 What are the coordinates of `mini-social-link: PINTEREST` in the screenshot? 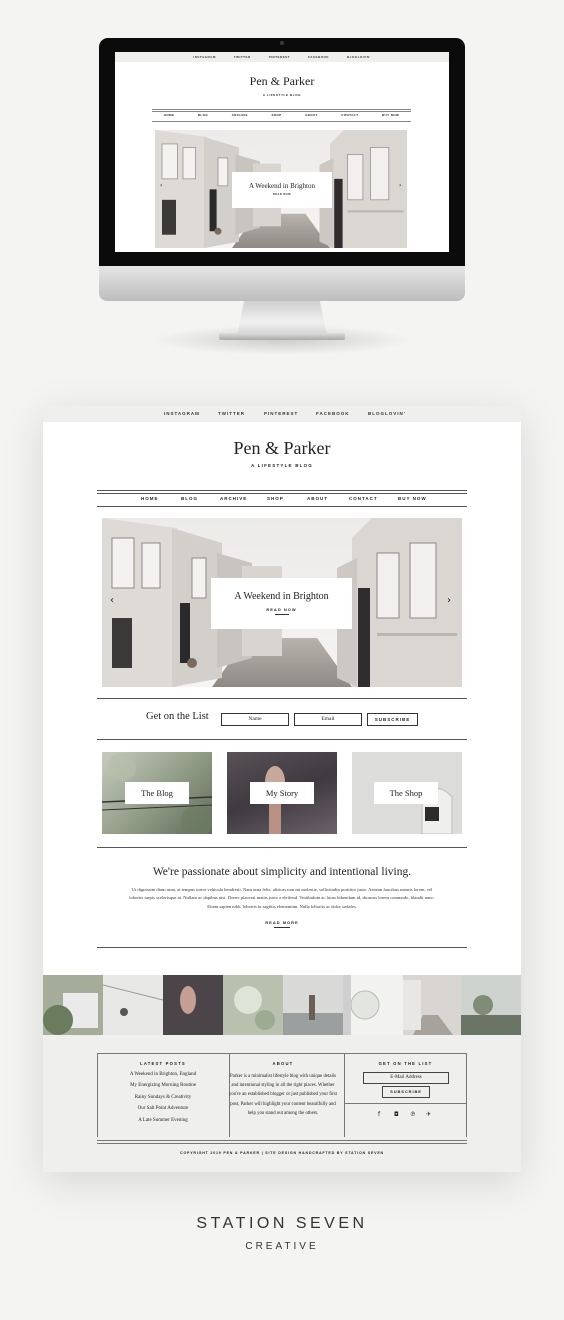 It's located at (279, 57).